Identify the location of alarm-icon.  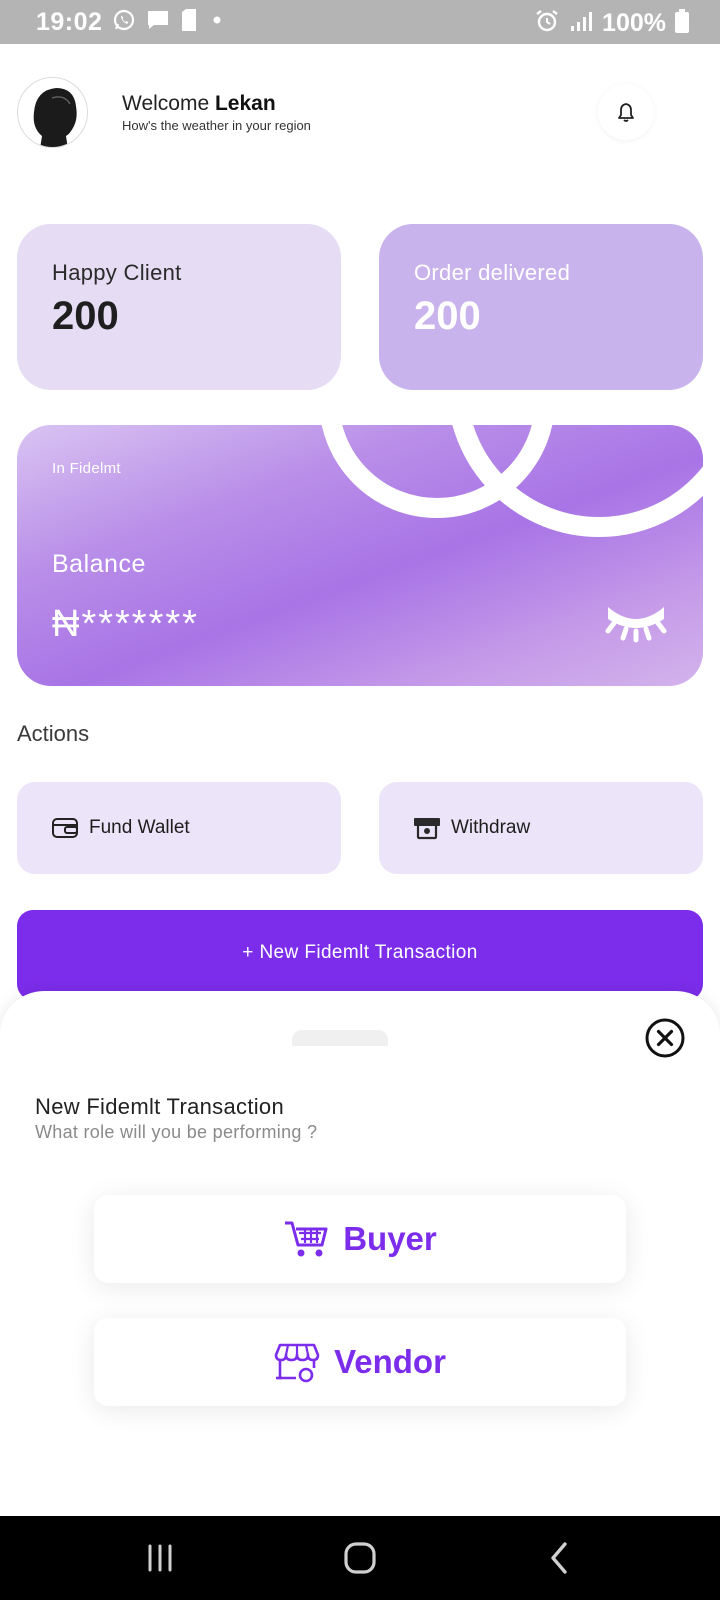
(547, 23).